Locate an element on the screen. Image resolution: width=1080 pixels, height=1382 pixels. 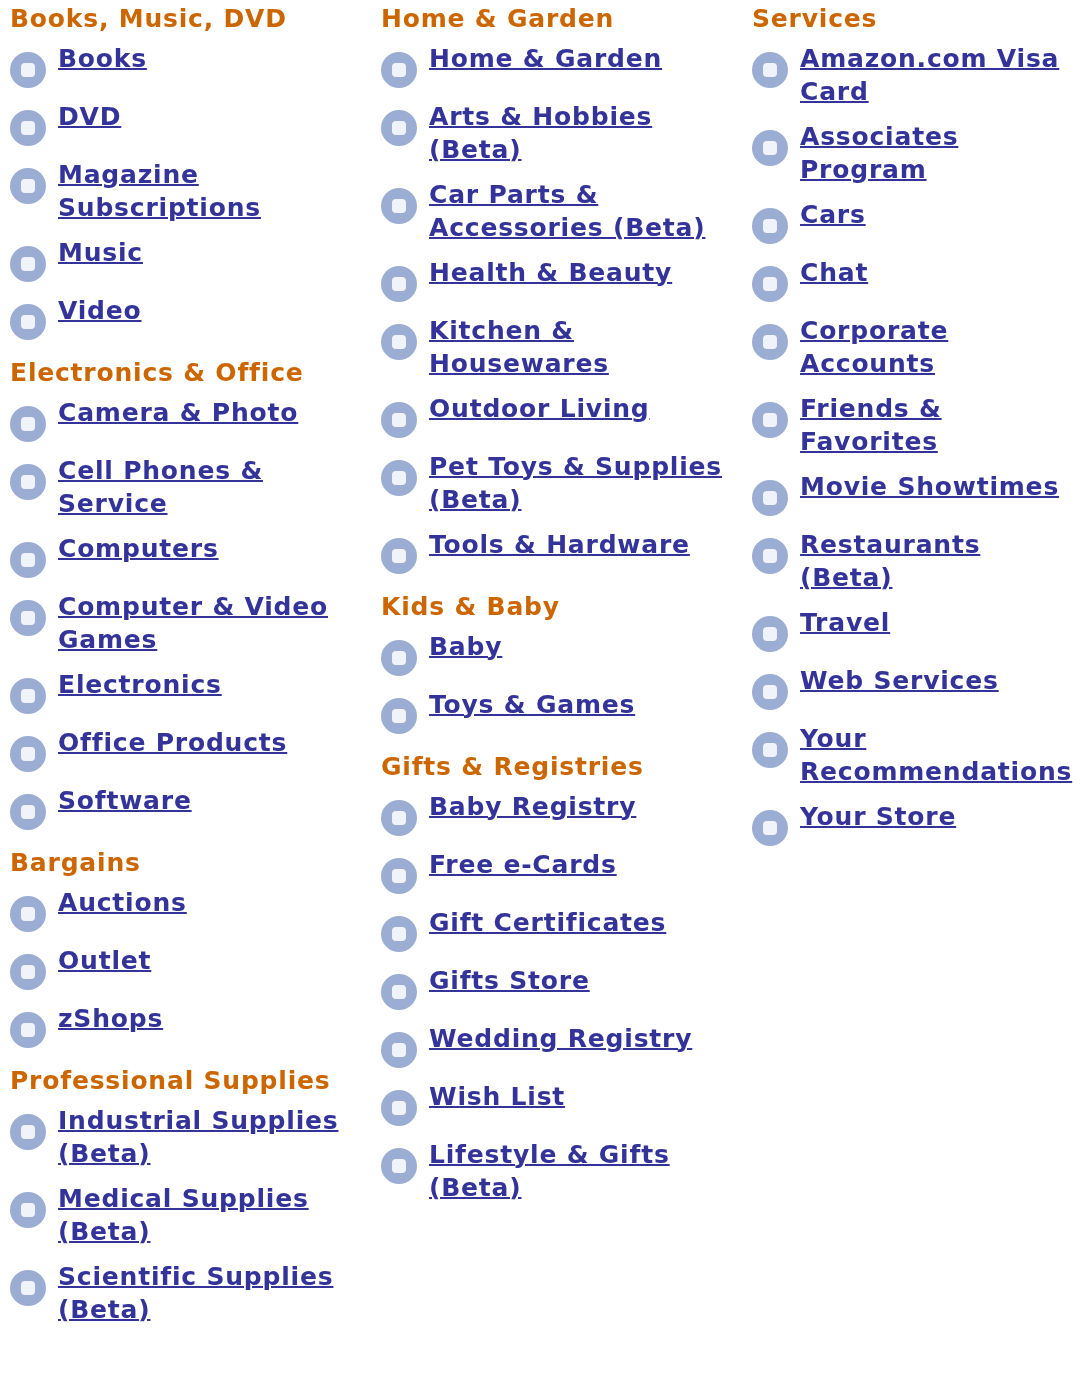
category-link: Outdoor Living is located at coordinates (539, 408).